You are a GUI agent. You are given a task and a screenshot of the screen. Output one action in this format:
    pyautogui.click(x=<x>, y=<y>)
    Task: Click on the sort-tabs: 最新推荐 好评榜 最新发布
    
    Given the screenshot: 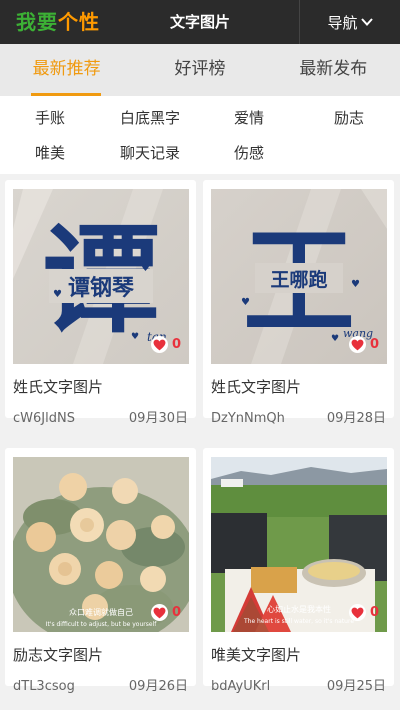 What is the action you would take?
    pyautogui.click(x=200, y=70)
    